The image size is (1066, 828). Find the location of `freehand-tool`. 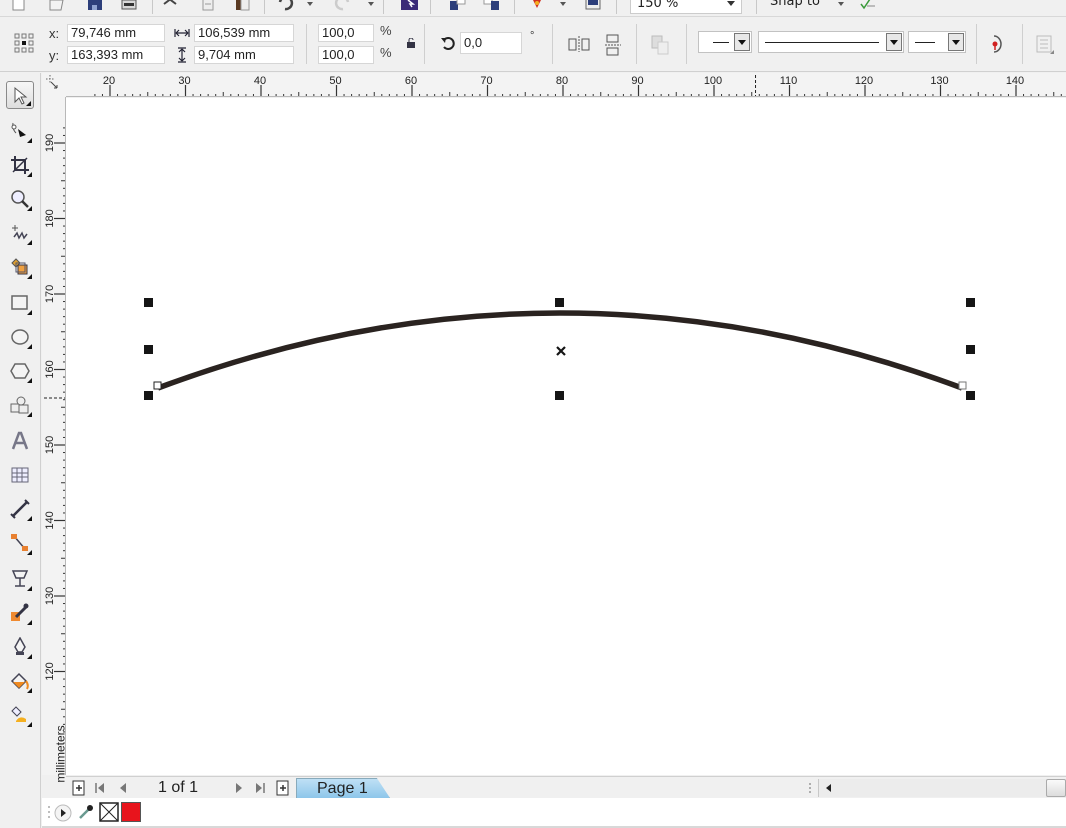

freehand-tool is located at coordinates (20, 233).